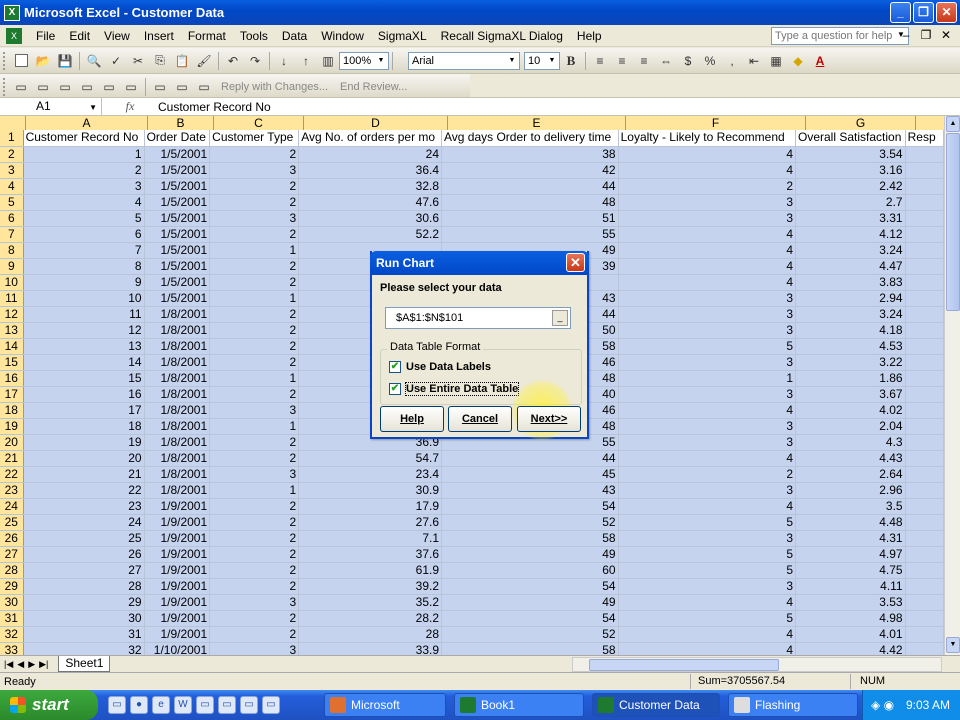  Describe the element at coordinates (43, 87) in the screenshot. I see `review-icon-2: ▭` at that location.